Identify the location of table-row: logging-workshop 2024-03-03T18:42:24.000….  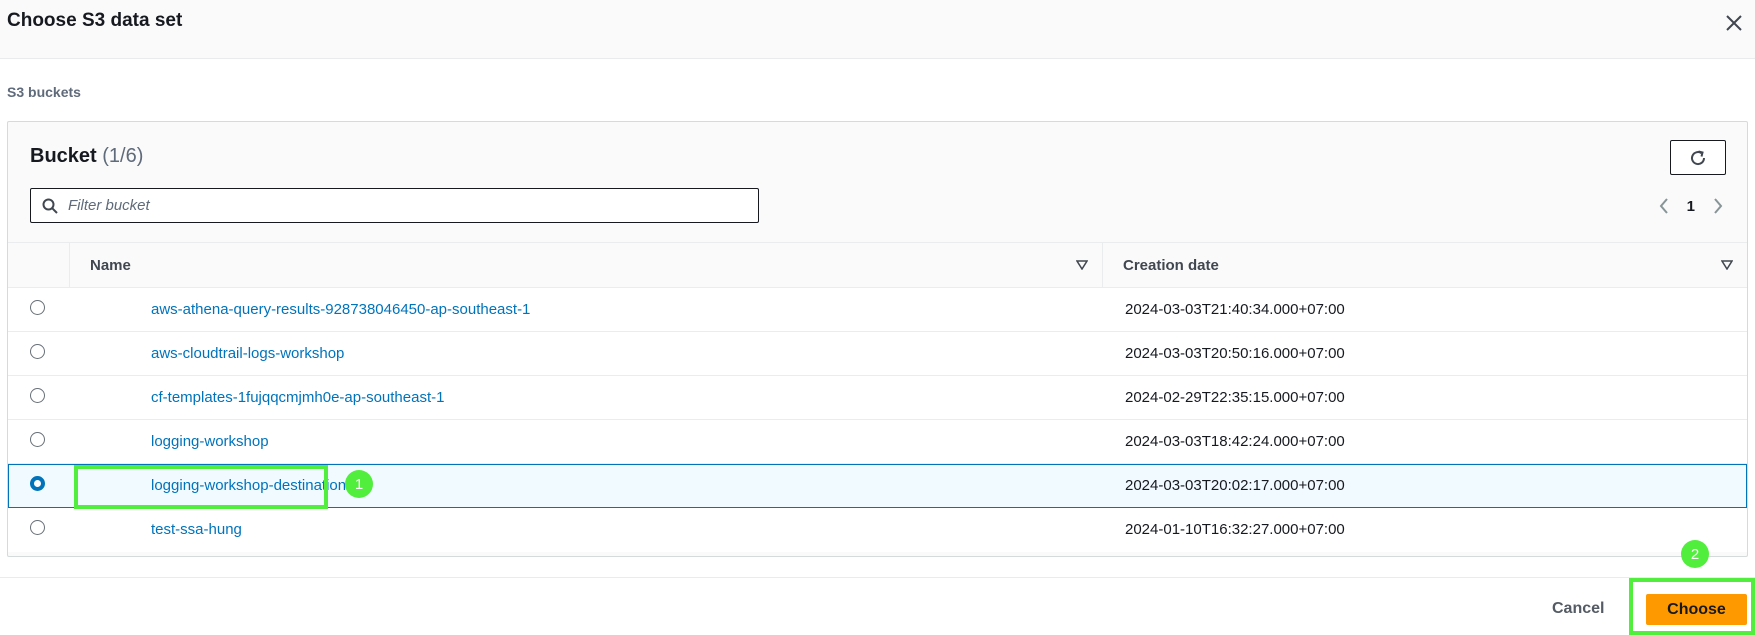
(877, 442).